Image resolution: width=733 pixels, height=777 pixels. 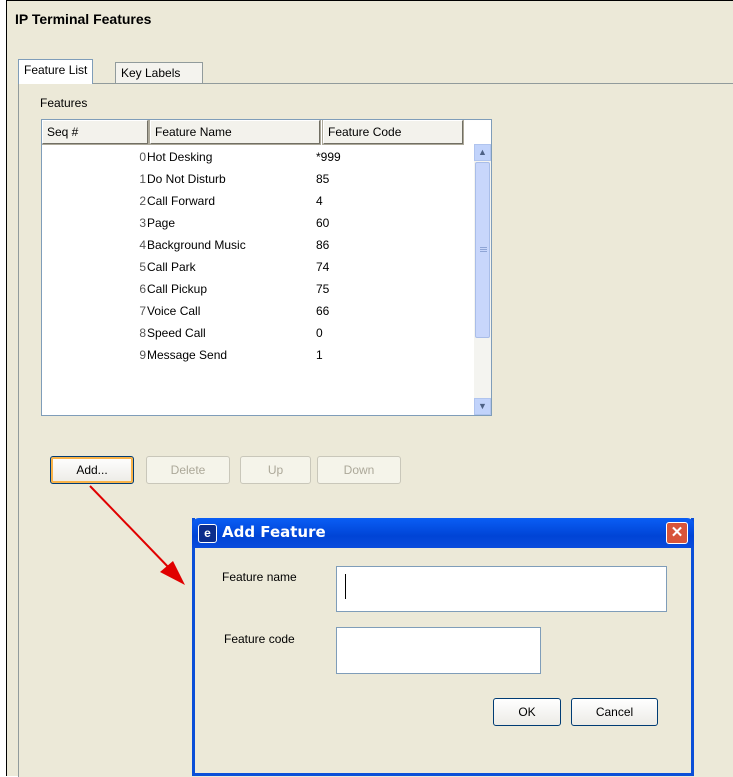 What do you see at coordinates (259, 577) in the screenshot?
I see `feature-name-label: Feature name` at bounding box center [259, 577].